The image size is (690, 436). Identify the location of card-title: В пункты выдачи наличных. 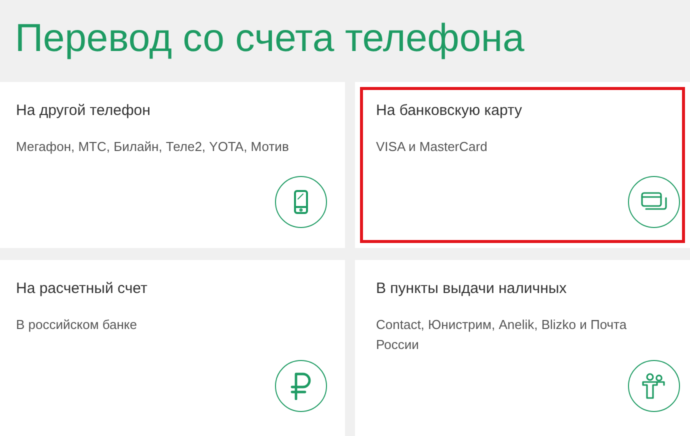
(472, 289).